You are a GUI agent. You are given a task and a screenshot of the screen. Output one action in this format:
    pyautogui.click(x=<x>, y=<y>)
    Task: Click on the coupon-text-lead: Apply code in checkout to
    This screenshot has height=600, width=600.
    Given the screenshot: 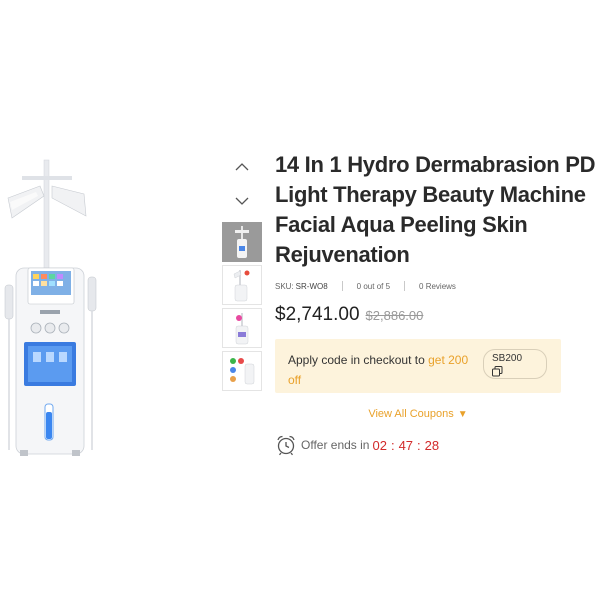 What is the action you would take?
    pyautogui.click(x=358, y=360)
    